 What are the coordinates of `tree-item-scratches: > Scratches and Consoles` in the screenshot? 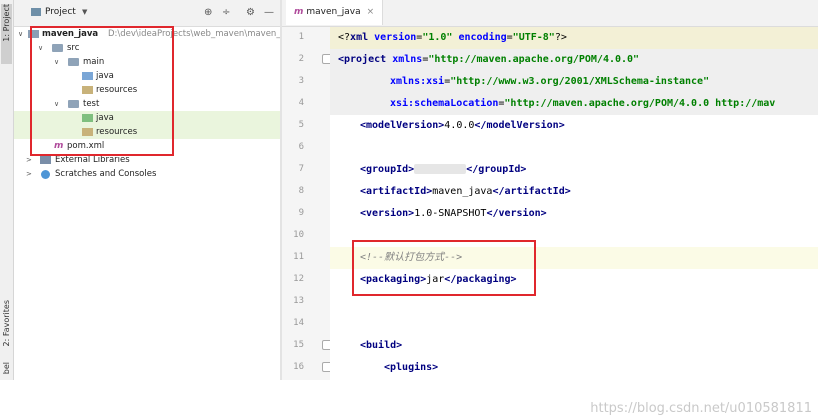 It's located at (147, 174).